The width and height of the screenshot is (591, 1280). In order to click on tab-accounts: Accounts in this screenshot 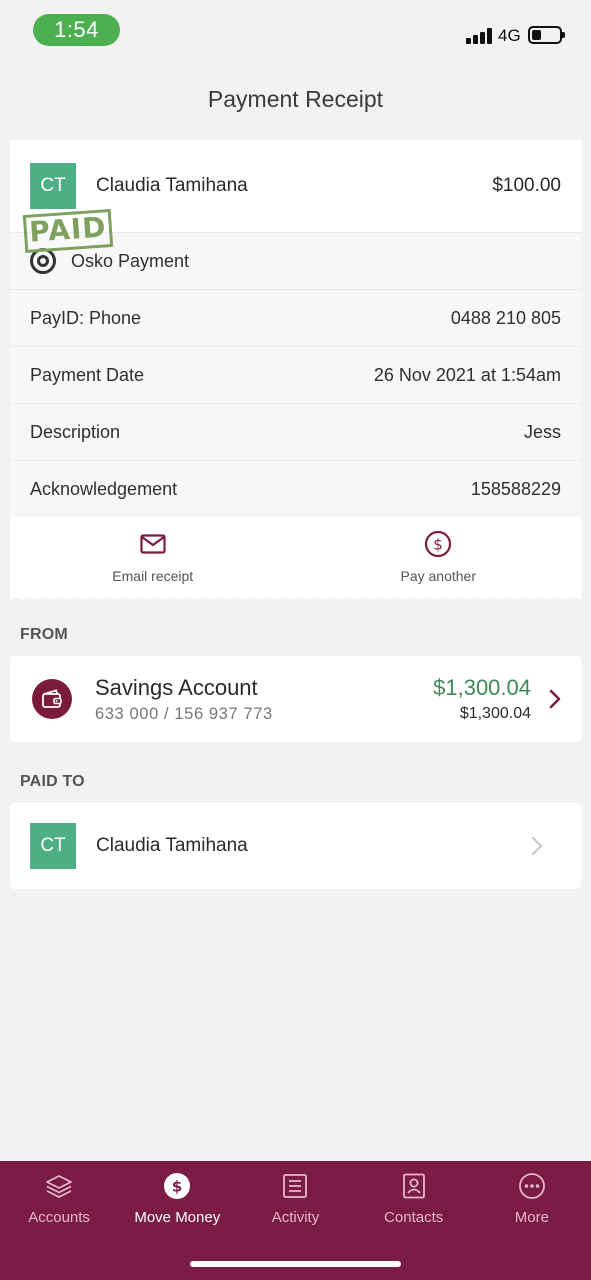, I will do `click(59, 1220)`.